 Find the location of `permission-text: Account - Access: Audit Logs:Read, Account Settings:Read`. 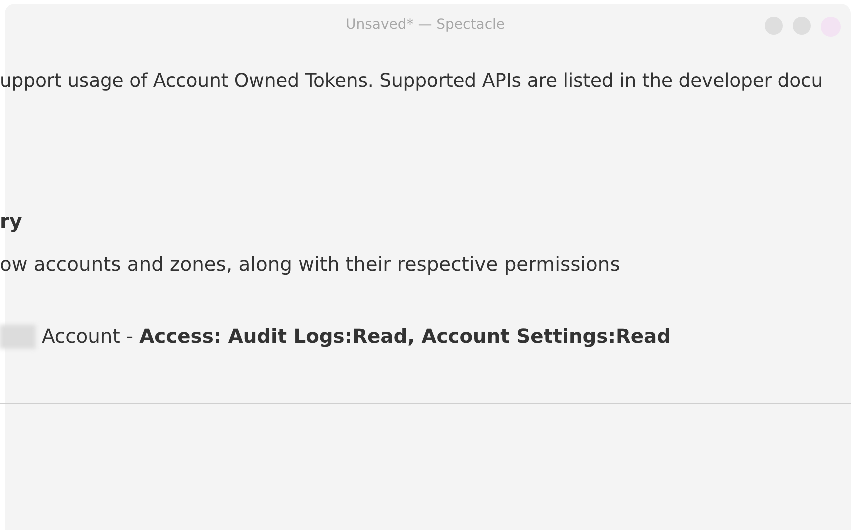

permission-text: Account - Access: Audit Logs:Read, Account Settings:Read is located at coordinates (357, 337).